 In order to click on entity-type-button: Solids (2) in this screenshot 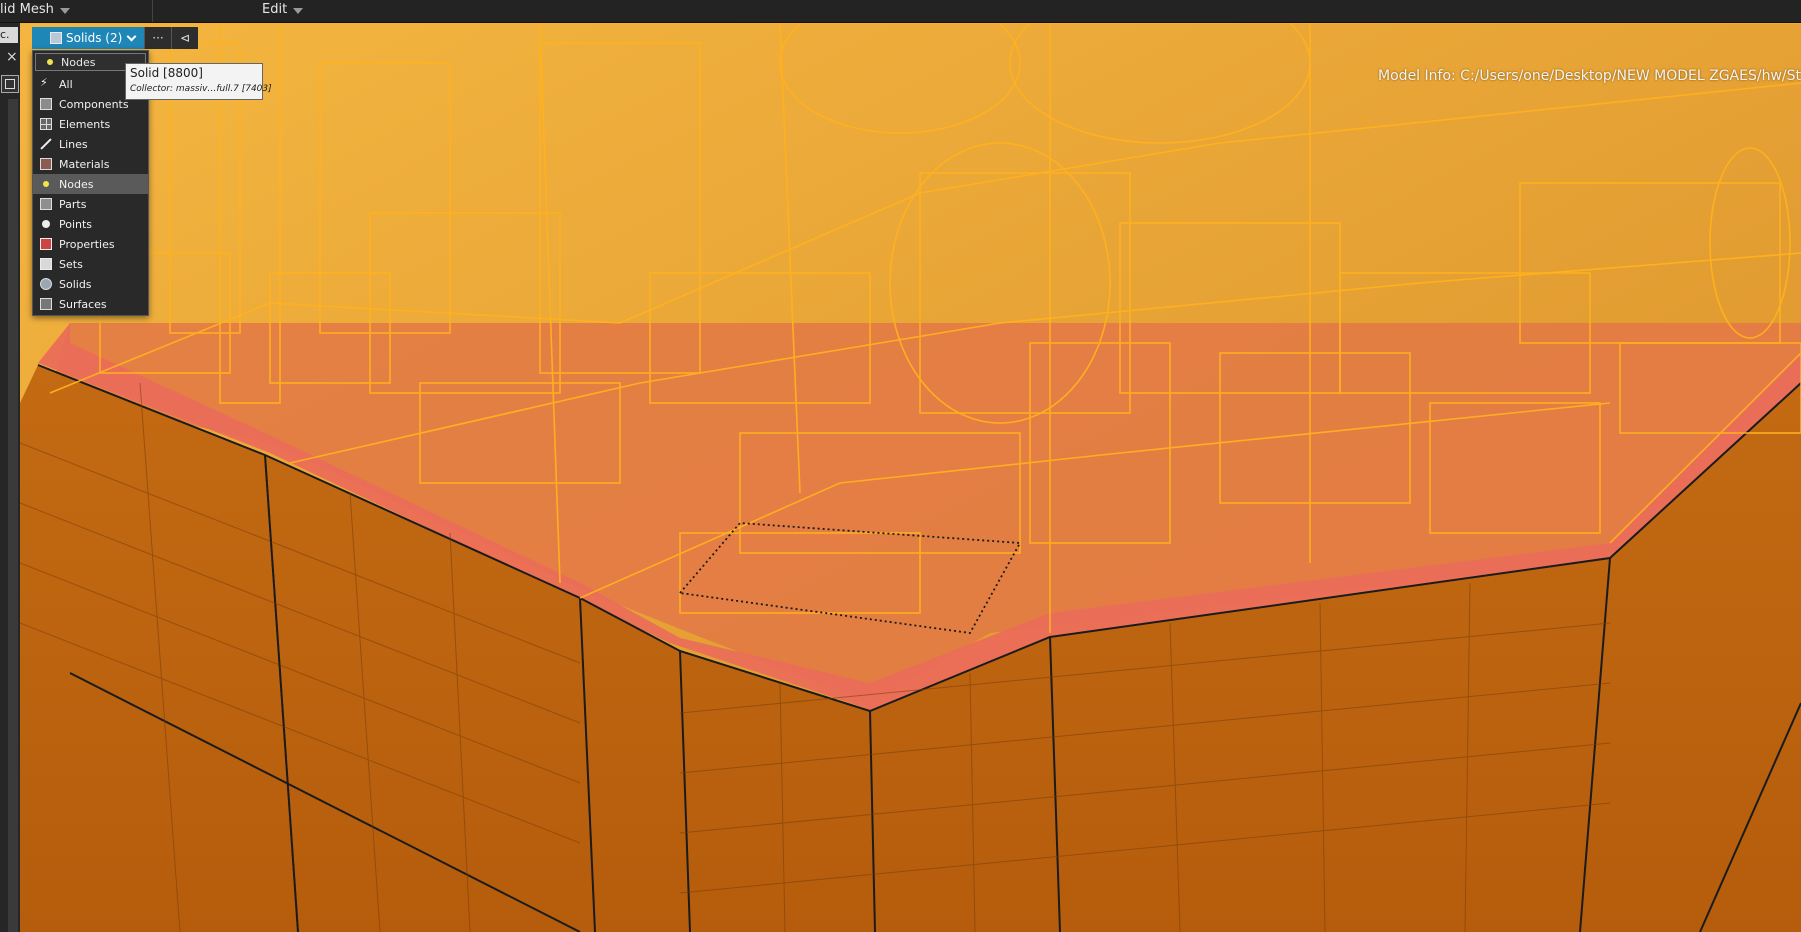, I will do `click(88, 38)`.